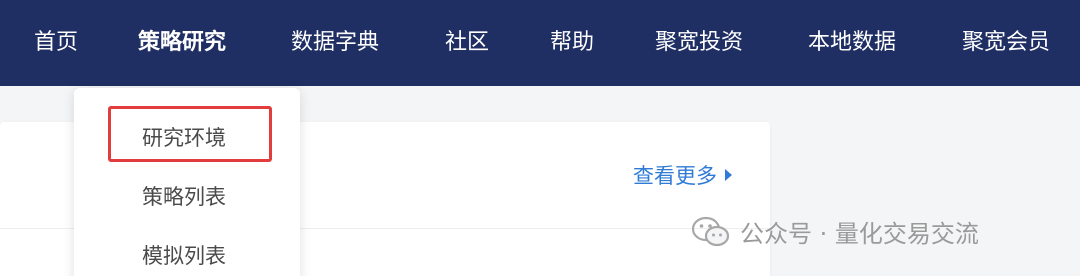  What do you see at coordinates (467, 43) in the screenshot?
I see `nav-item-community: 社区` at bounding box center [467, 43].